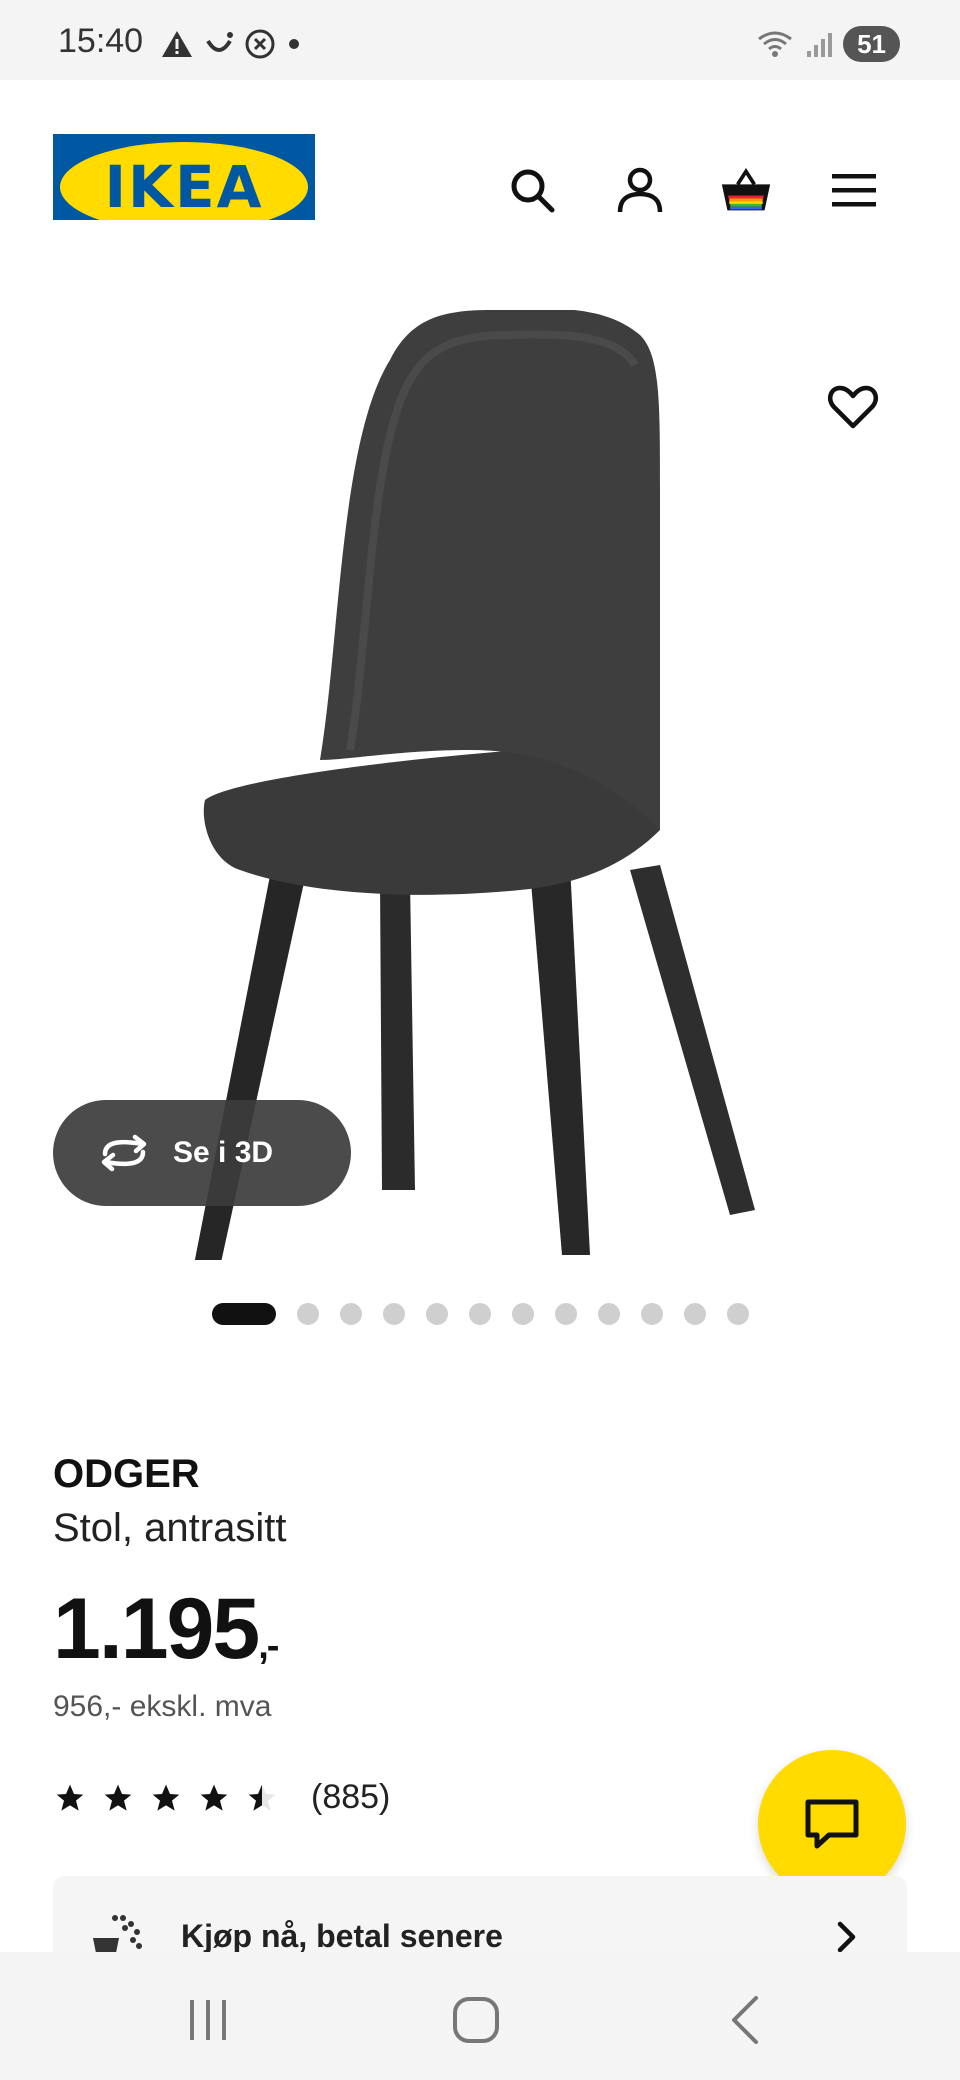 The height and width of the screenshot is (2080, 960). I want to click on product-rating: (885), so click(221, 1797).